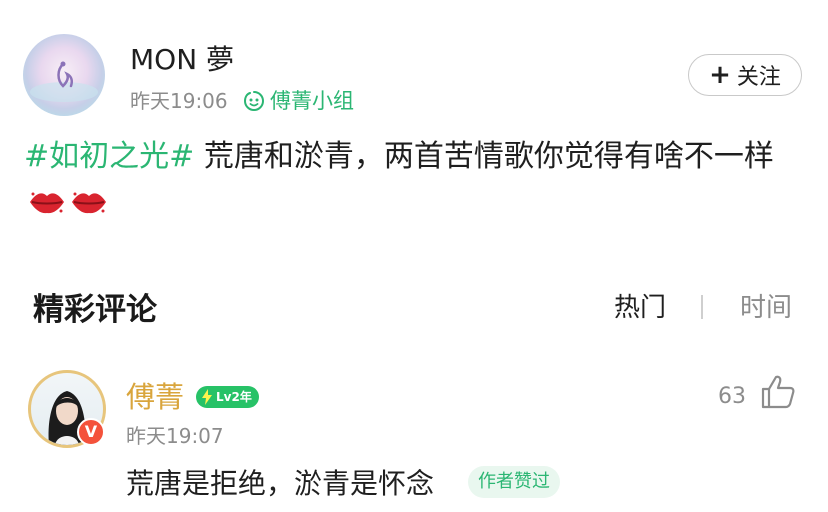  Describe the element at coordinates (182, 60) in the screenshot. I see `post-author-name: MON 夢` at that location.